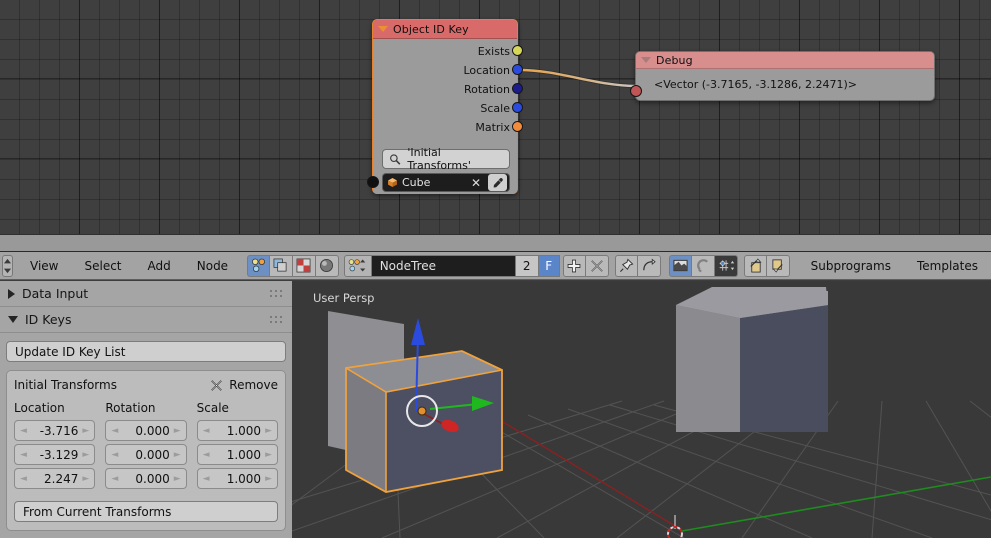 Image resolution: width=991 pixels, height=538 pixels. Describe the element at coordinates (574, 265) in the screenshot. I see `new-nodetree-button` at that location.